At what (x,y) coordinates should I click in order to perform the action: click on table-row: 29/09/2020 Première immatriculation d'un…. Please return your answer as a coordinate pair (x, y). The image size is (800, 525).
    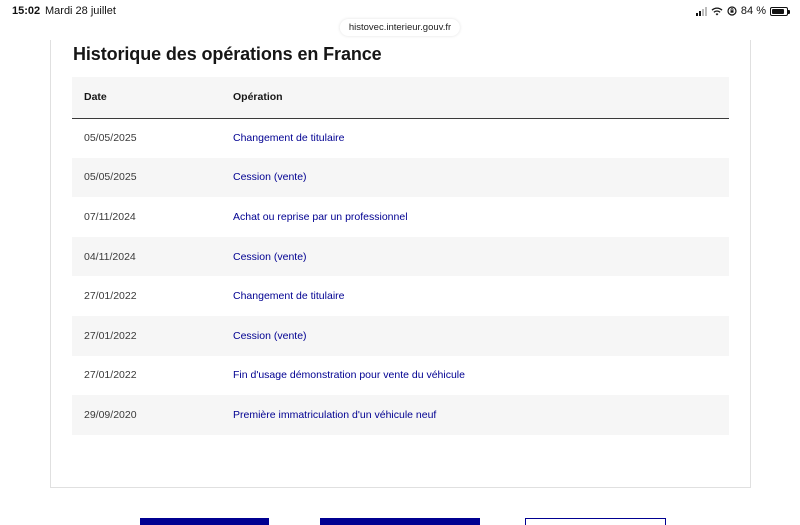
    Looking at the image, I should click on (400, 415).